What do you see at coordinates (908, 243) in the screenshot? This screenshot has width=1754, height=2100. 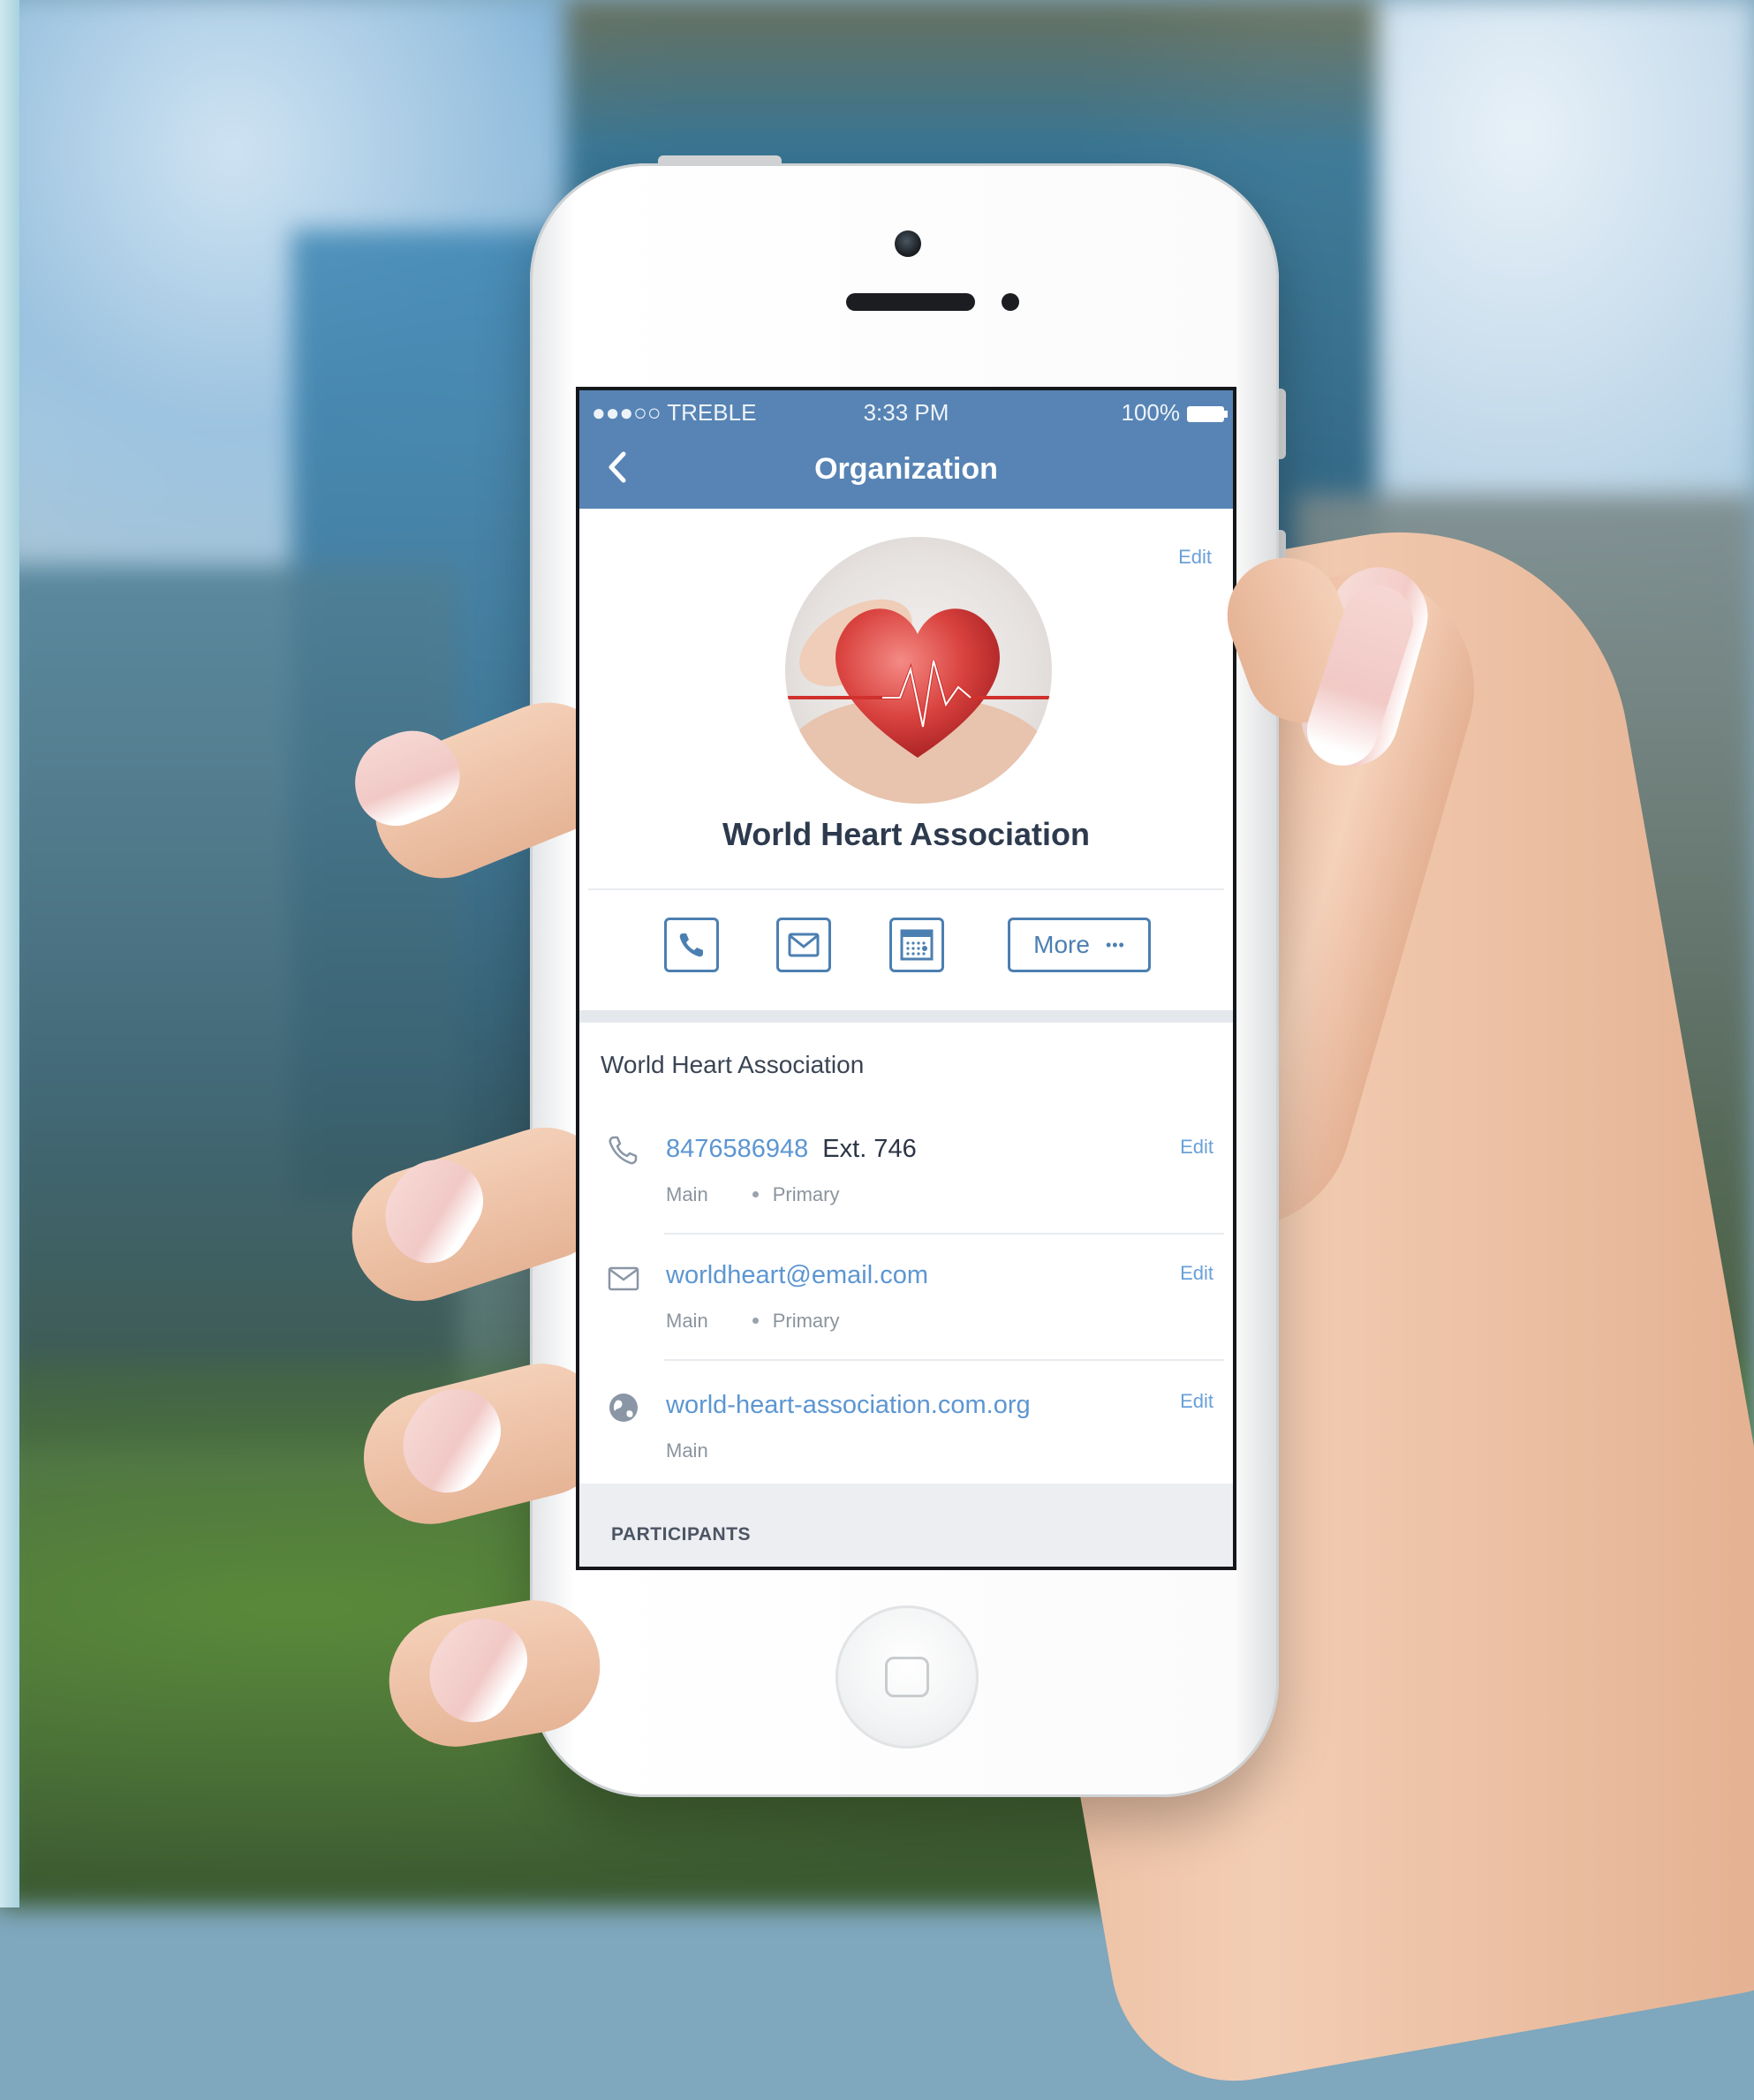 I see `front-camera` at bounding box center [908, 243].